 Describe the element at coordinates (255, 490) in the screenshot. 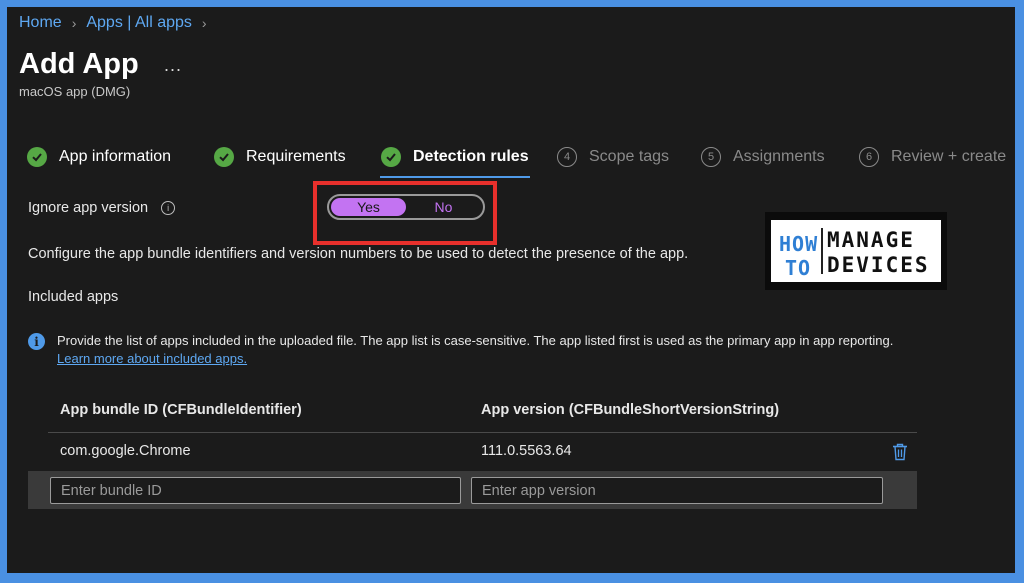

I see `bundle-id-input` at that location.